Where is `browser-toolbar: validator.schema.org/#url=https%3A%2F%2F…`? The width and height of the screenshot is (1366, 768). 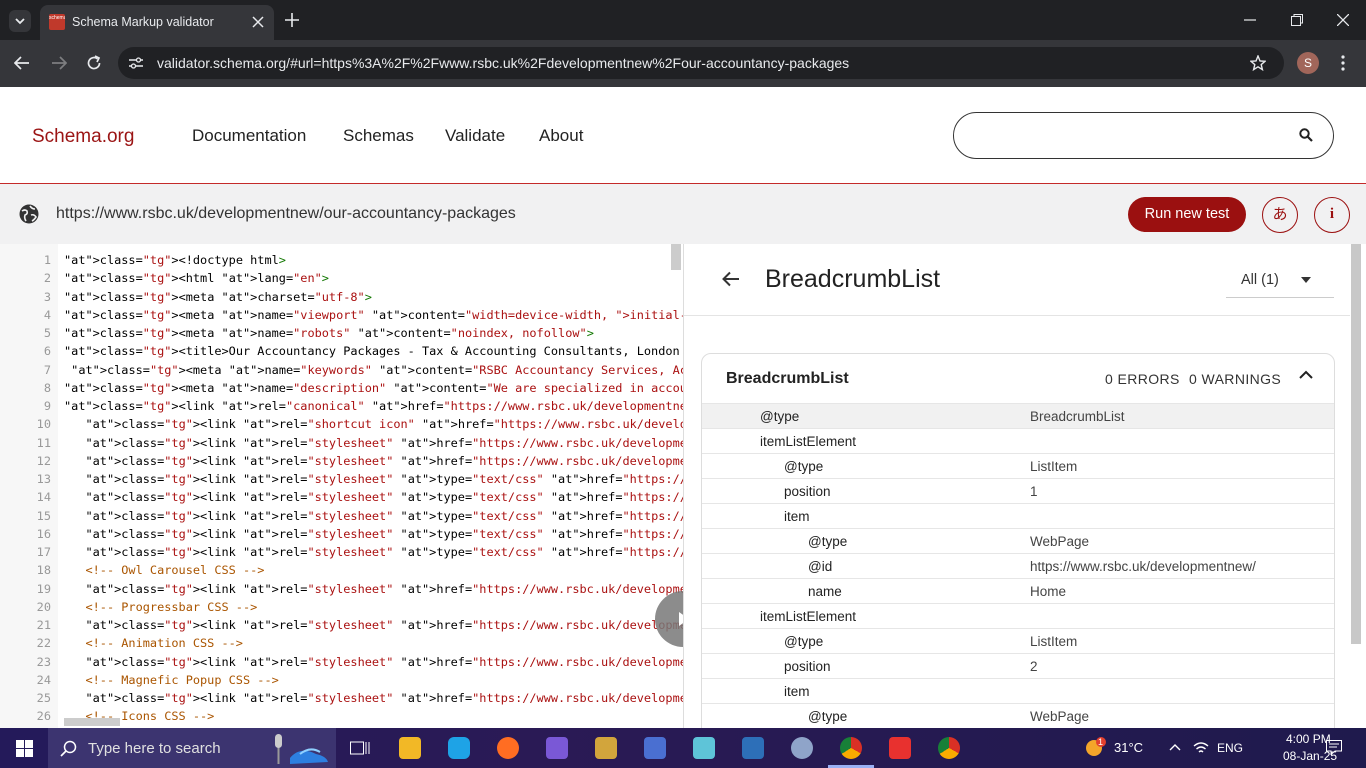 browser-toolbar: validator.schema.org/#url=https%3A%2F%2F… is located at coordinates (683, 63).